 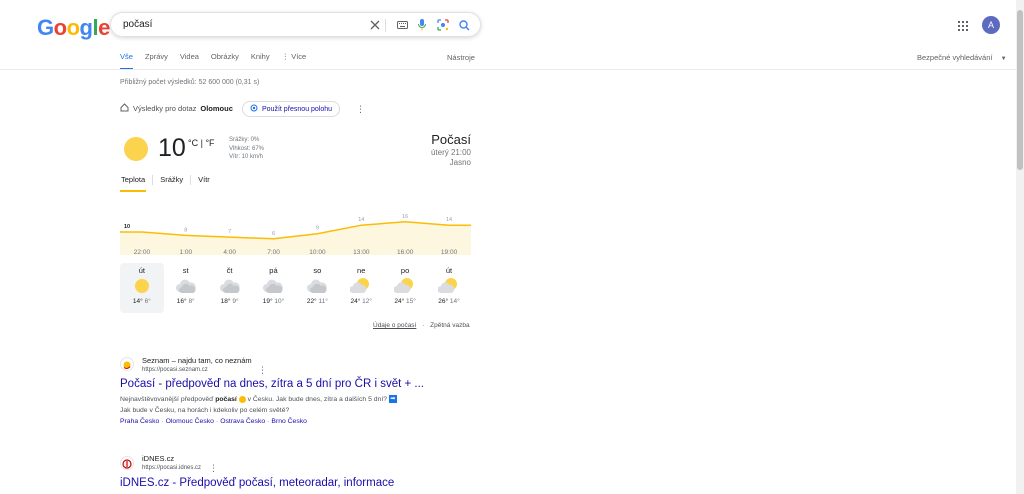 What do you see at coordinates (186, 252) in the screenshot?
I see `time-tick-label: 1:00` at bounding box center [186, 252].